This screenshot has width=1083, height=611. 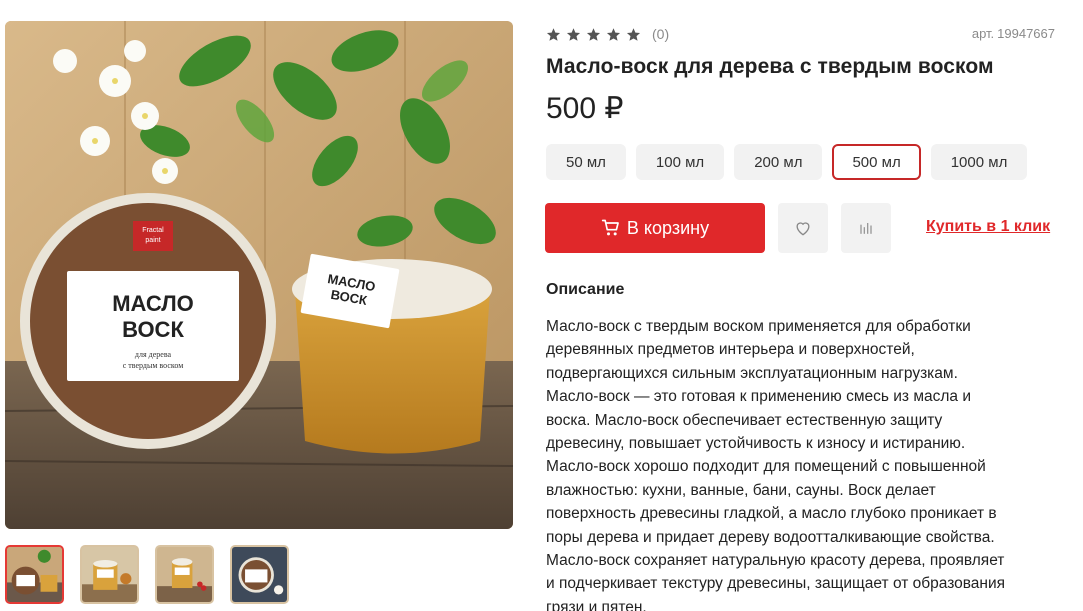 I want to click on cart-icon, so click(x=610, y=227).